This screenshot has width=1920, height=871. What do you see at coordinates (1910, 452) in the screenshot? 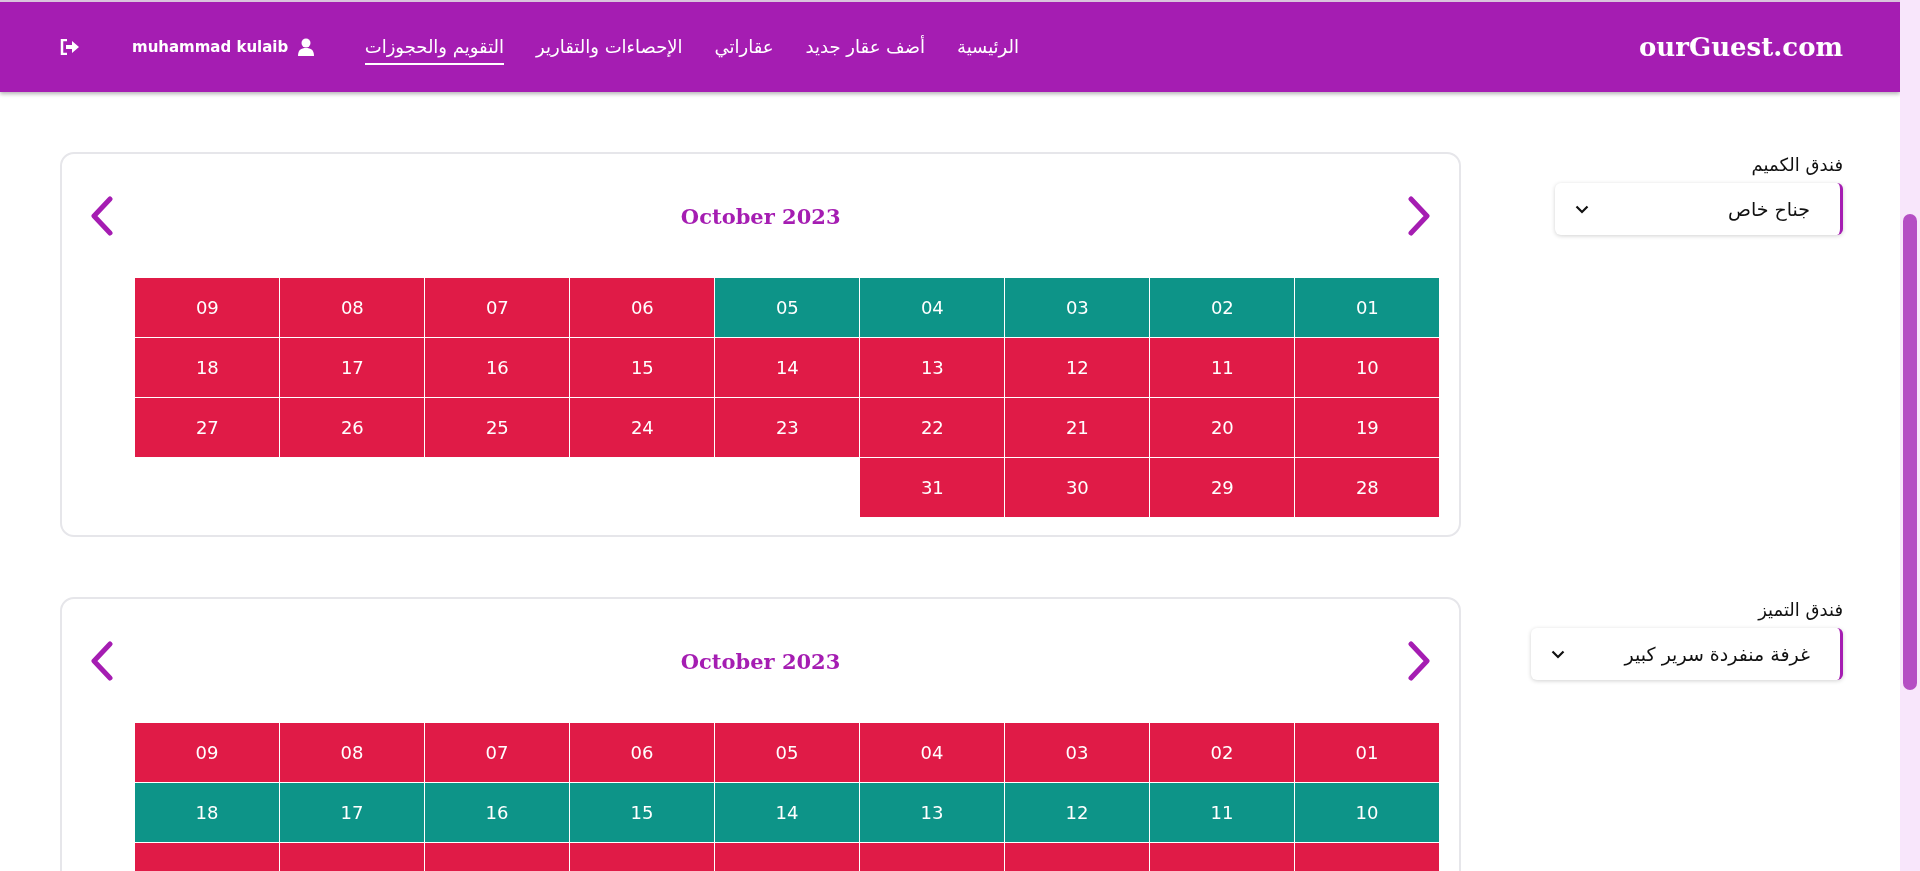
I see `scrollbar-thumb` at bounding box center [1910, 452].